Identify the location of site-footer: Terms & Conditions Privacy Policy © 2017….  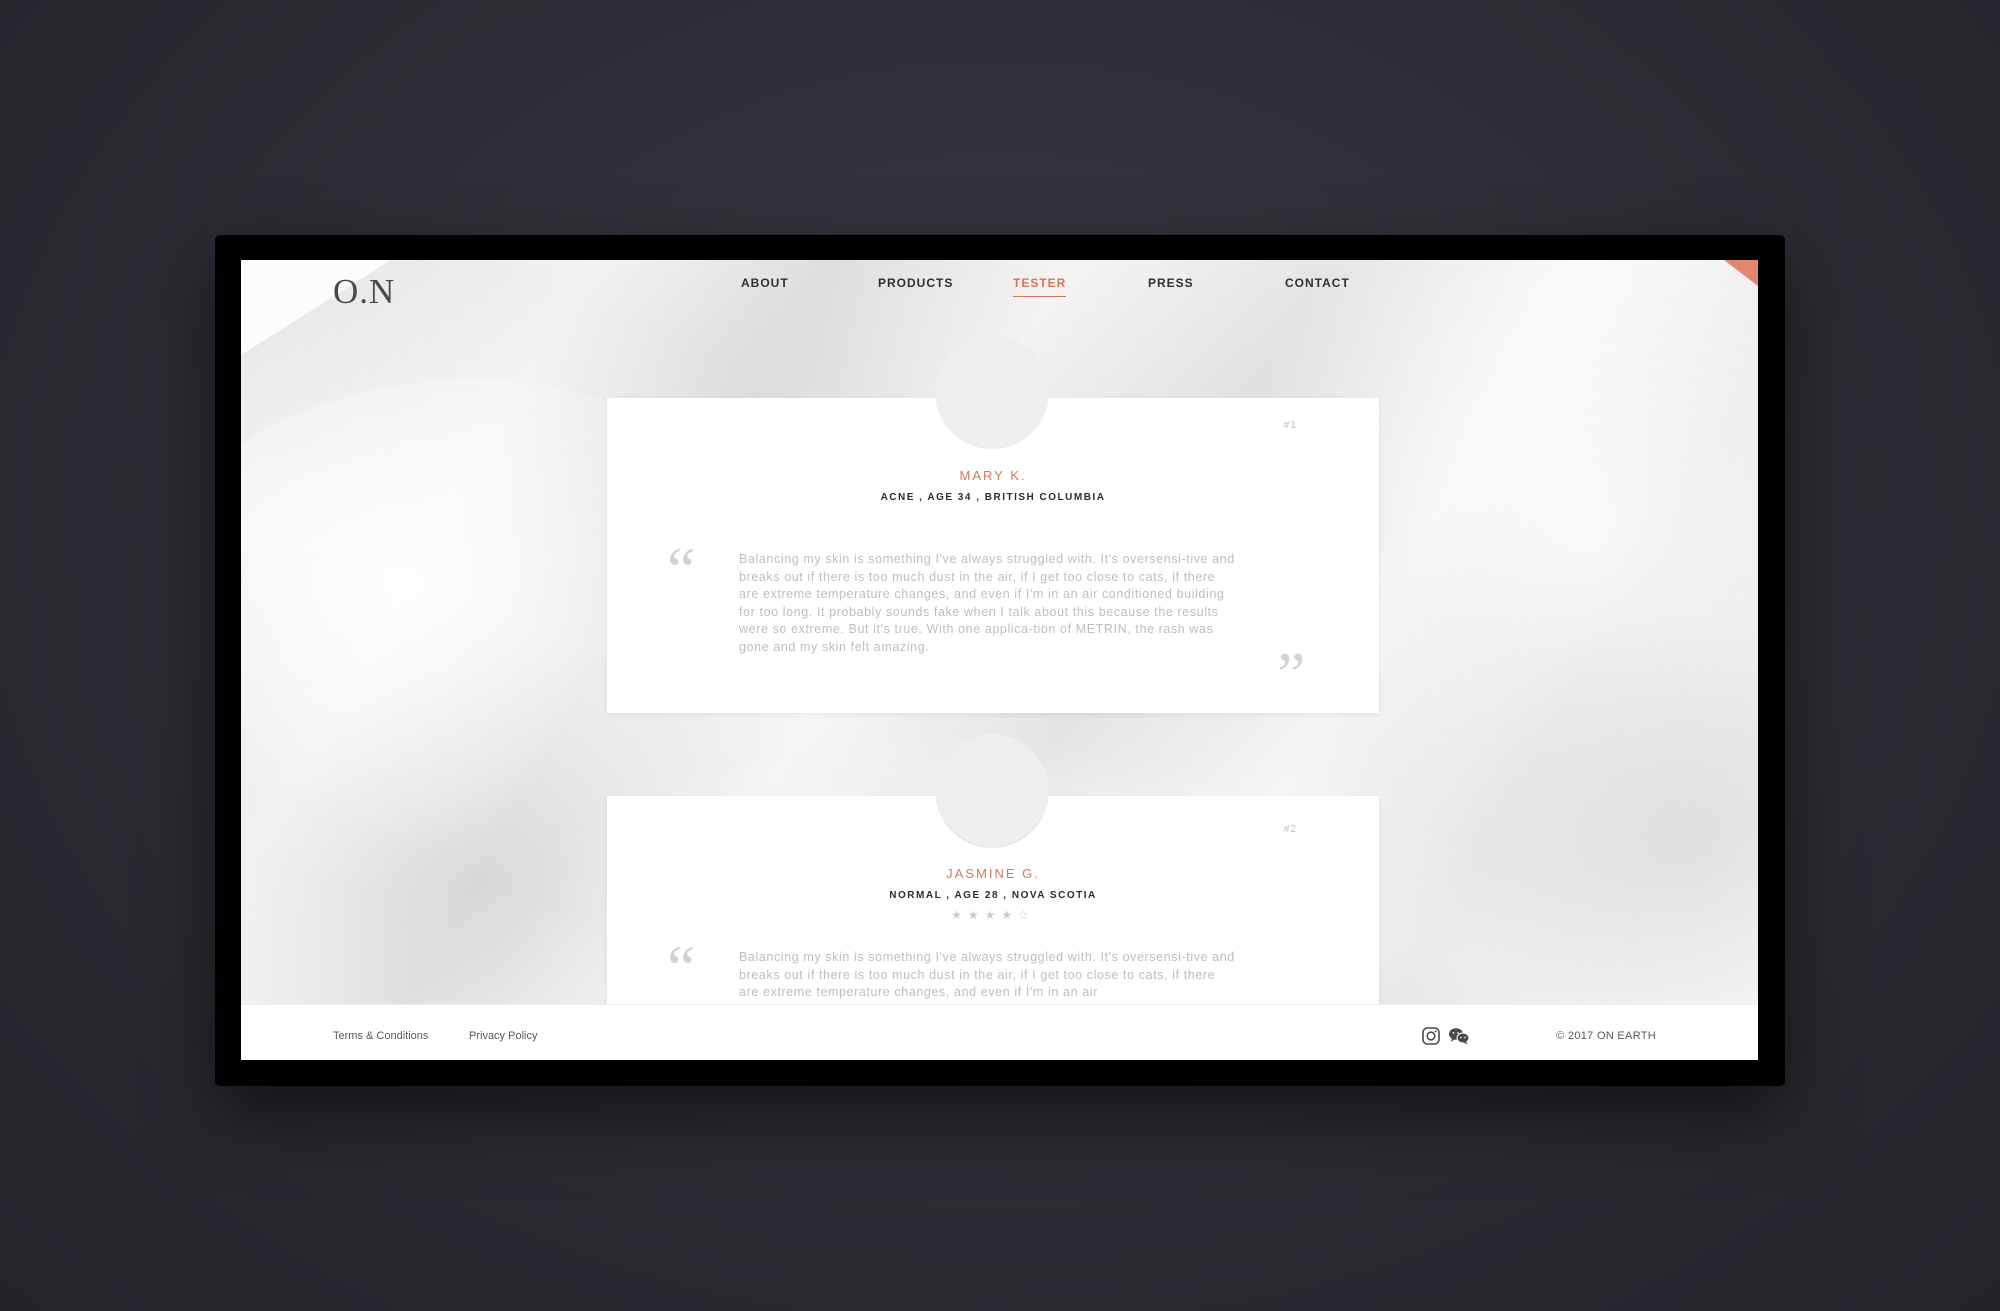
(999, 1032).